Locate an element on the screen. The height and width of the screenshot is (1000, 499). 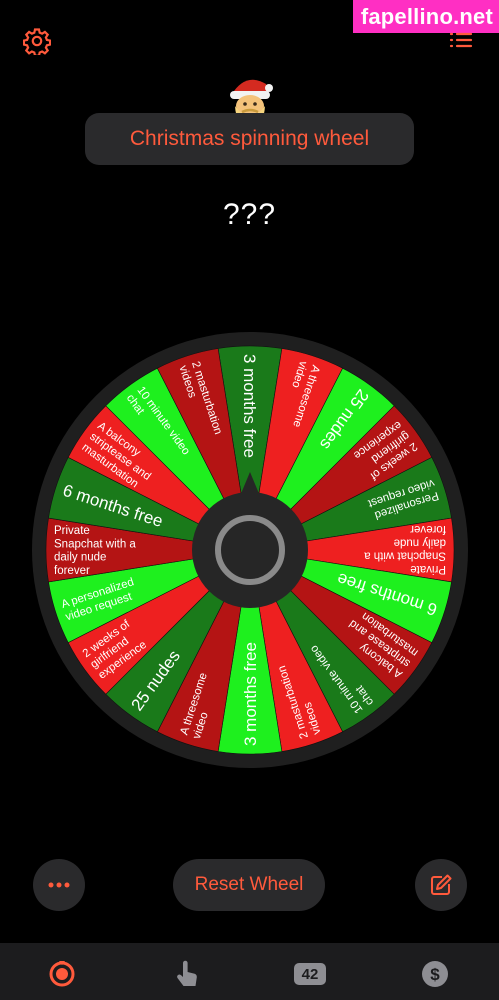
tap-icon is located at coordinates (187, 973).